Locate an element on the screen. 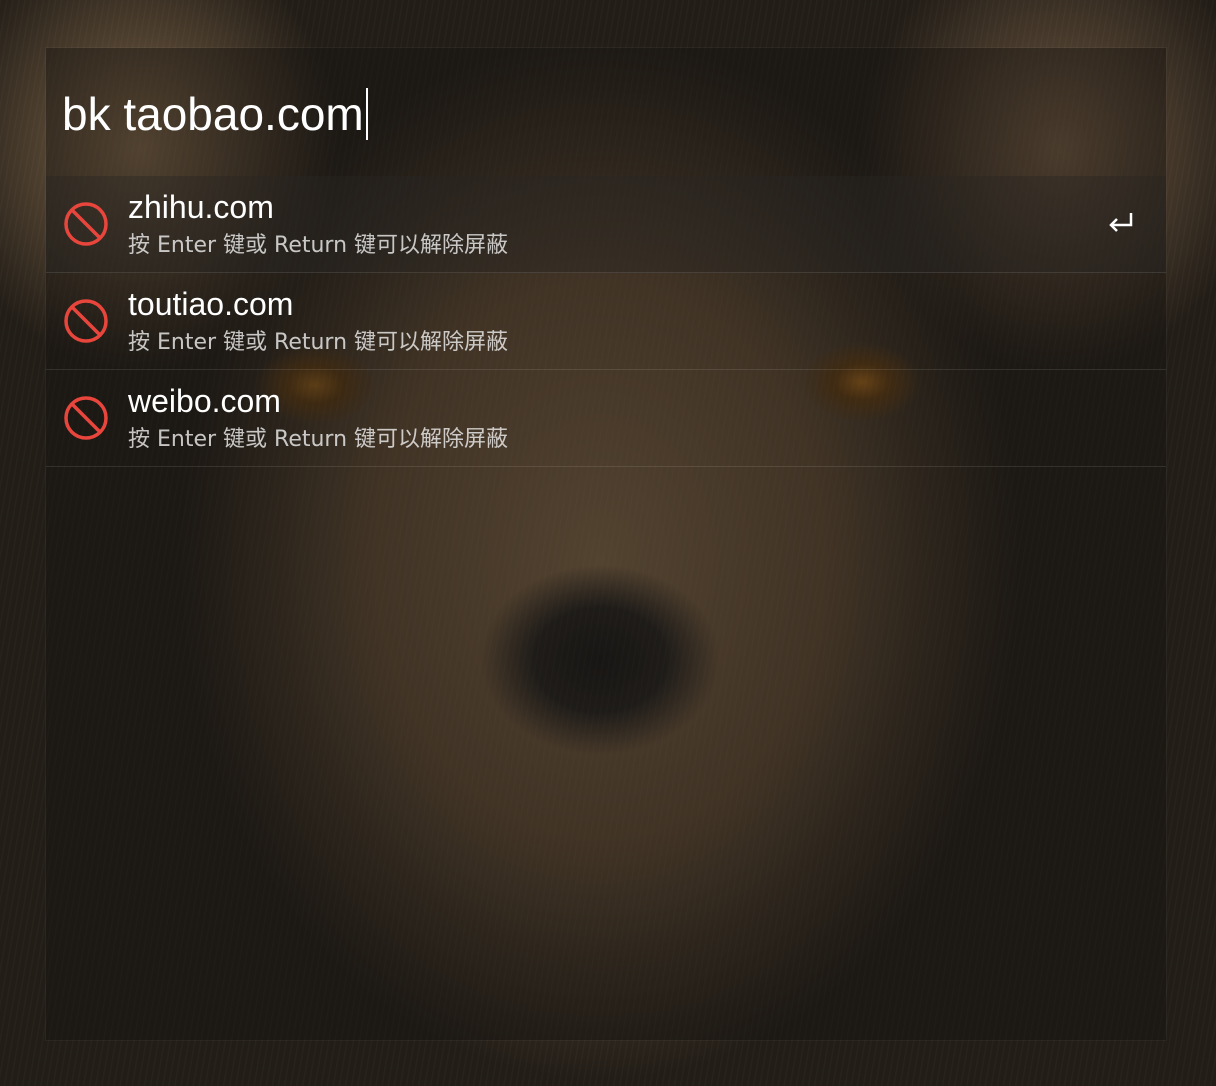 The height and width of the screenshot is (1086, 1216). result-title: weibo.com is located at coordinates (204, 401).